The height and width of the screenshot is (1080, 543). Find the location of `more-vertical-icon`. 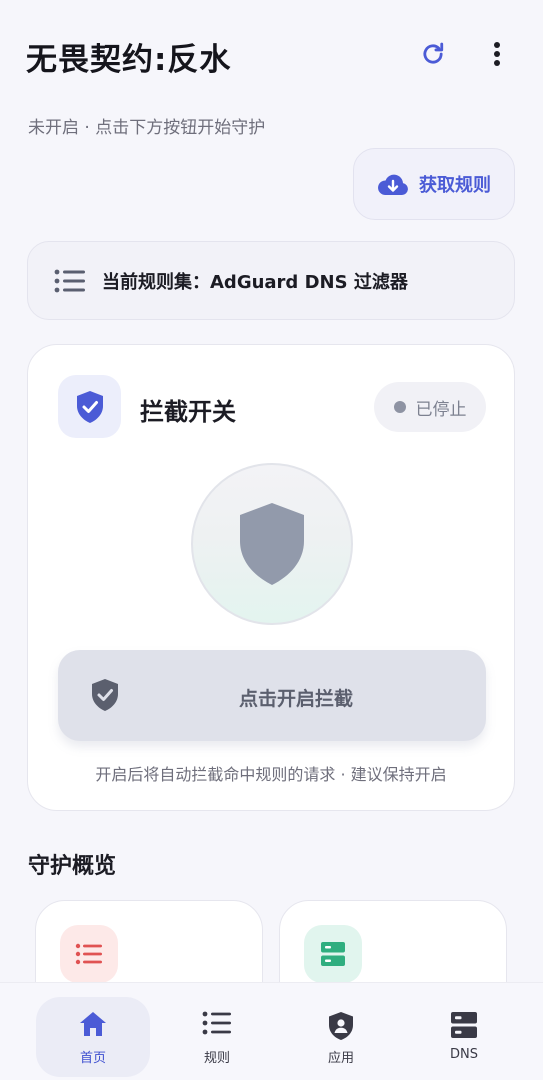

more-vertical-icon is located at coordinates (497, 54).